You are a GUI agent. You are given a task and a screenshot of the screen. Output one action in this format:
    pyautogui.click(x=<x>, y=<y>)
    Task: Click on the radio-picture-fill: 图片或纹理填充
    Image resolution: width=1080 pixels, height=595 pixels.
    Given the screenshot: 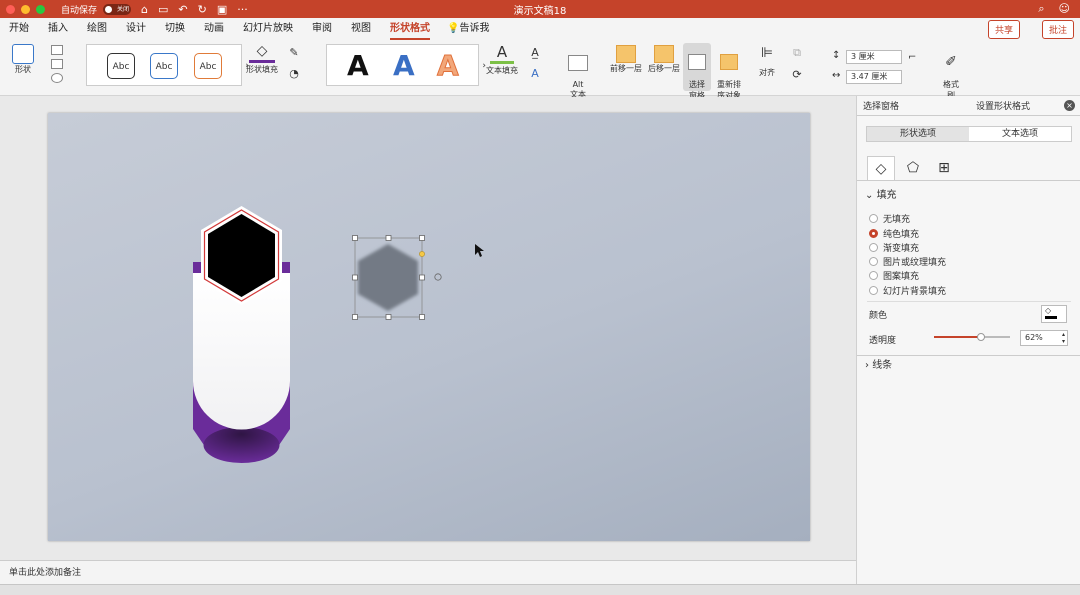 What is the action you would take?
    pyautogui.click(x=907, y=261)
    